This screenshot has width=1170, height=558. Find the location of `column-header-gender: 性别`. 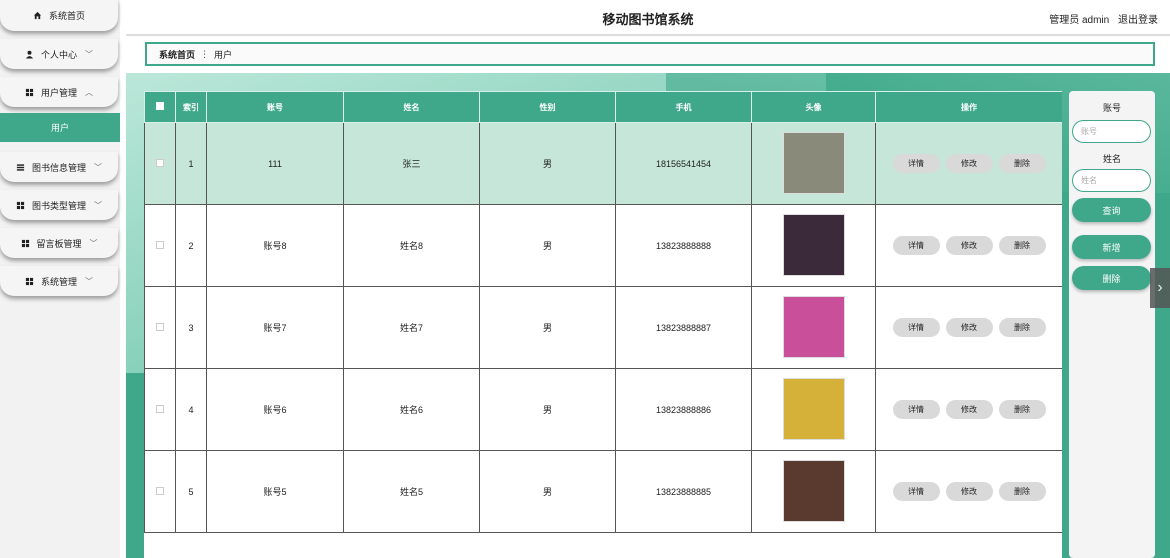

column-header-gender: 性别 is located at coordinates (547, 107).